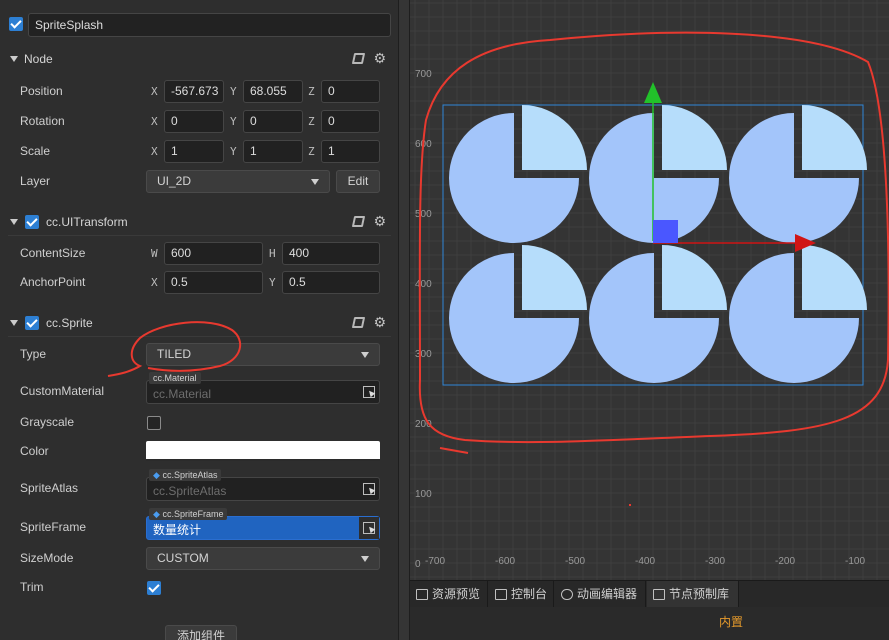 The image size is (889, 640). What do you see at coordinates (331, 253) in the screenshot?
I see `contentsize-height-input: 400` at bounding box center [331, 253].